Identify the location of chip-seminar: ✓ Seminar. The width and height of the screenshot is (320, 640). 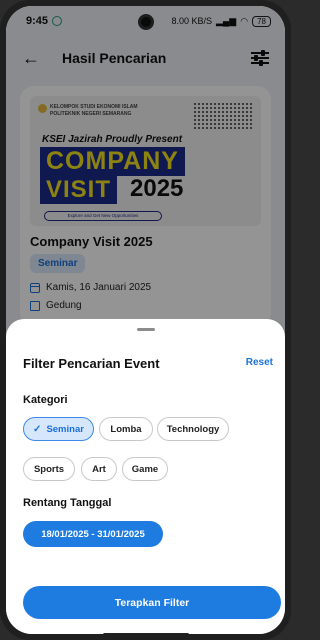
(58, 429).